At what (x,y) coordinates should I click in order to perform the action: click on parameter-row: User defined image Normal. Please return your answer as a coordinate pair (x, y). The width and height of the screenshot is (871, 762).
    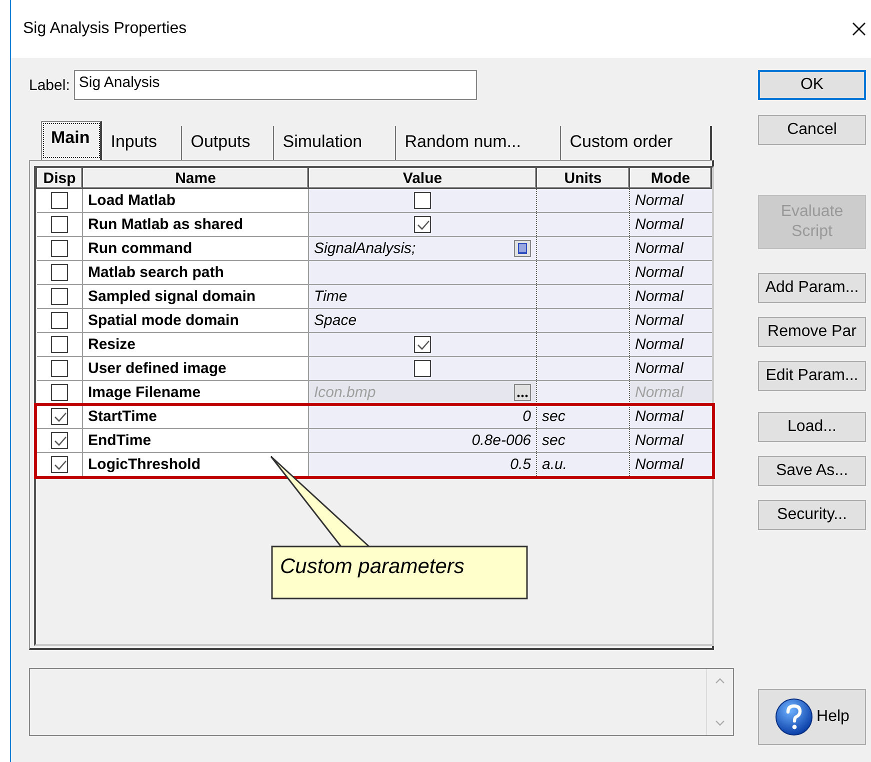
    Looking at the image, I should click on (374, 368).